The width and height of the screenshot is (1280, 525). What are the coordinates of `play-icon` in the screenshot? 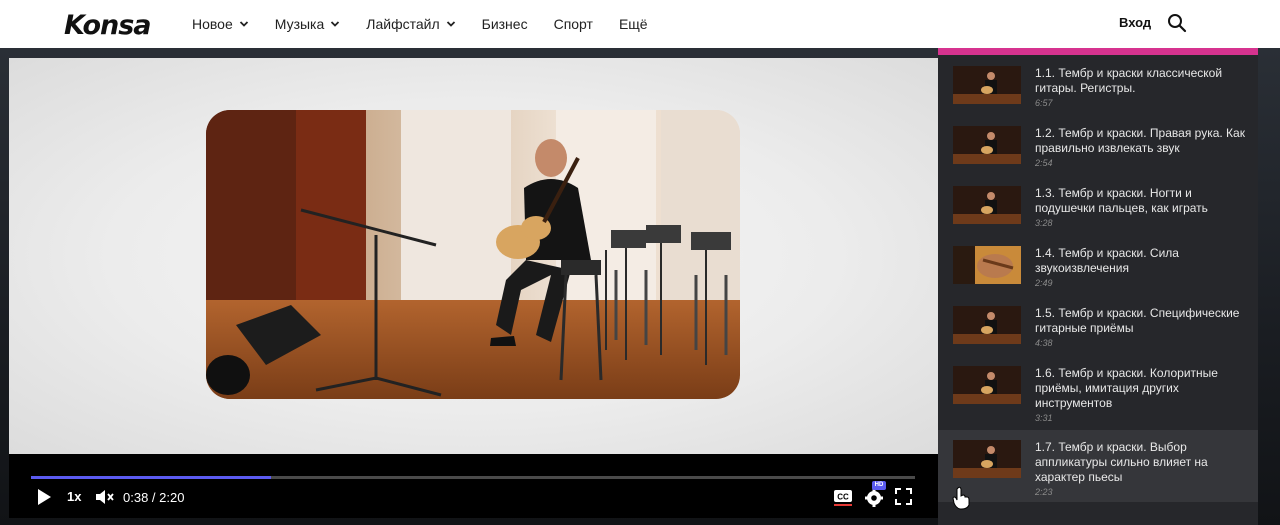 It's located at (44, 497).